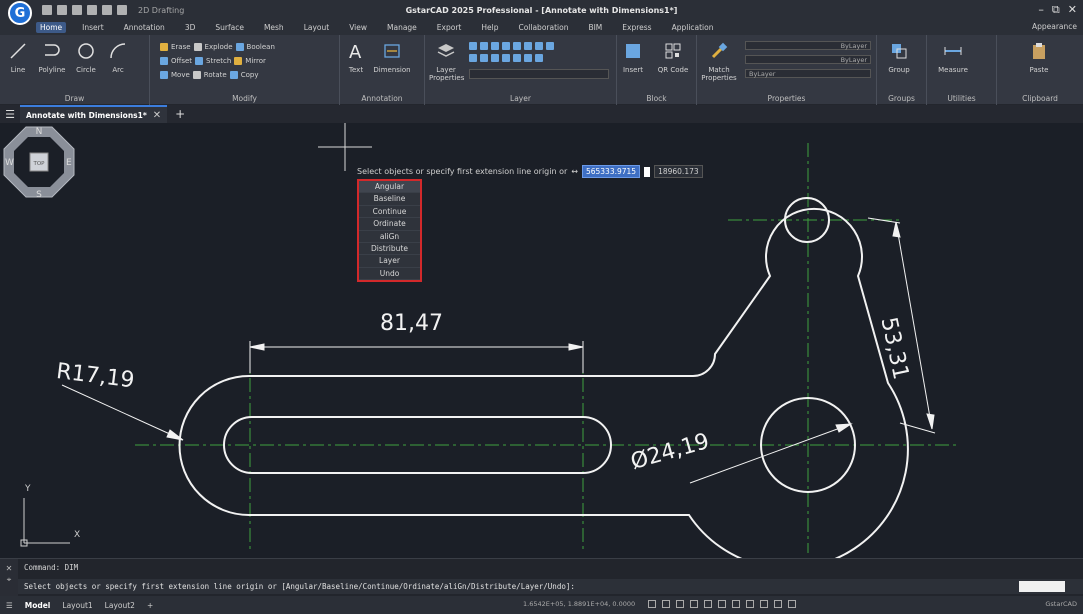 The width and height of the screenshot is (1083, 614). What do you see at coordinates (808, 73) in the screenshot?
I see `lineweight-dropdown: ByLayer` at bounding box center [808, 73].